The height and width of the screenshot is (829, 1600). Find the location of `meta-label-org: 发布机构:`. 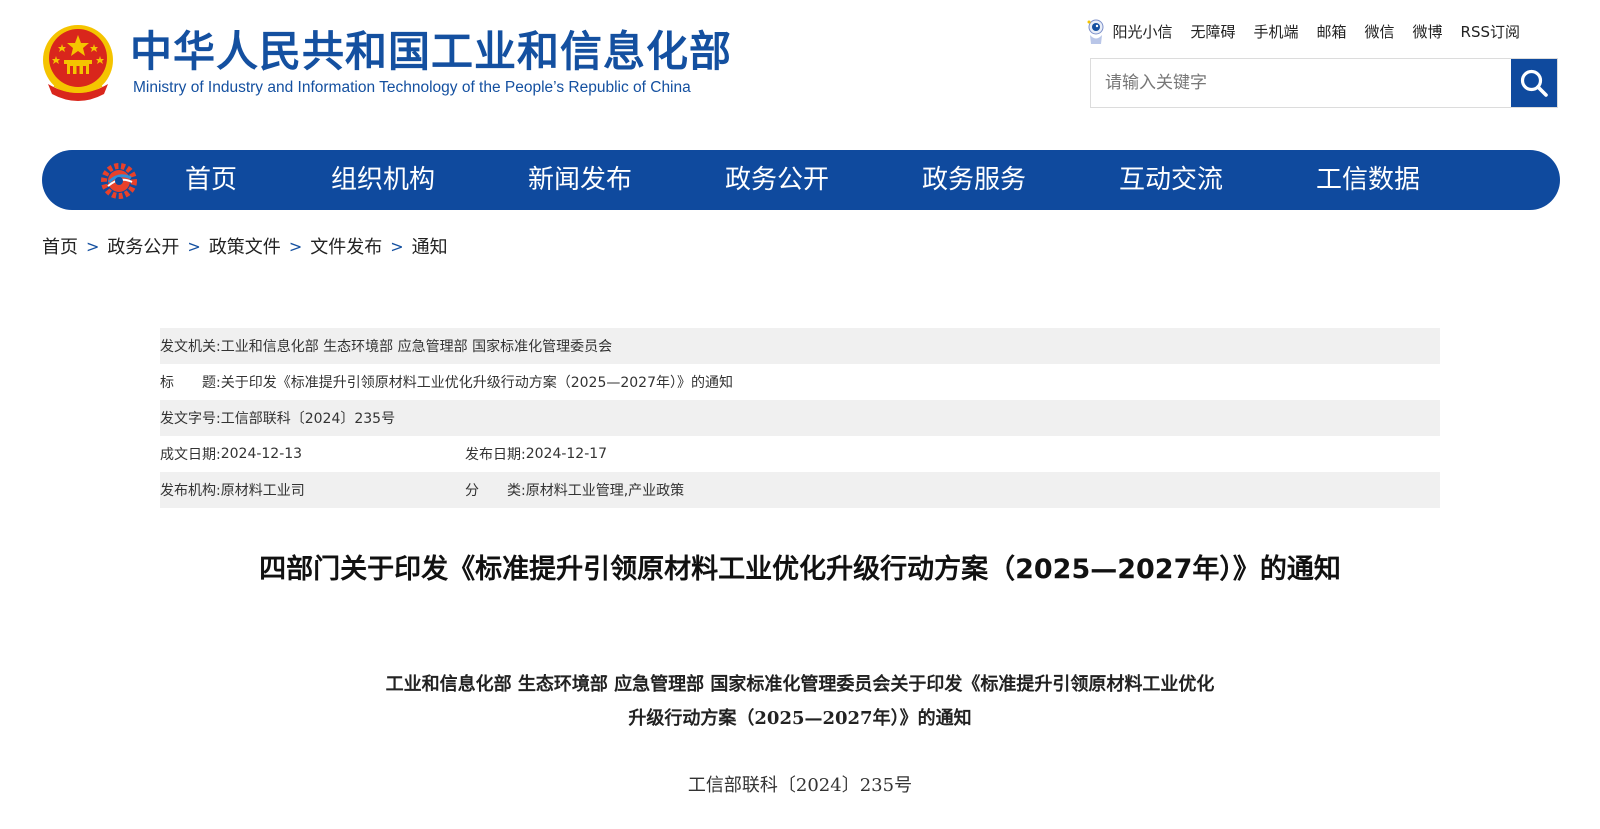

meta-label-org: 发布机构: is located at coordinates (190, 491).